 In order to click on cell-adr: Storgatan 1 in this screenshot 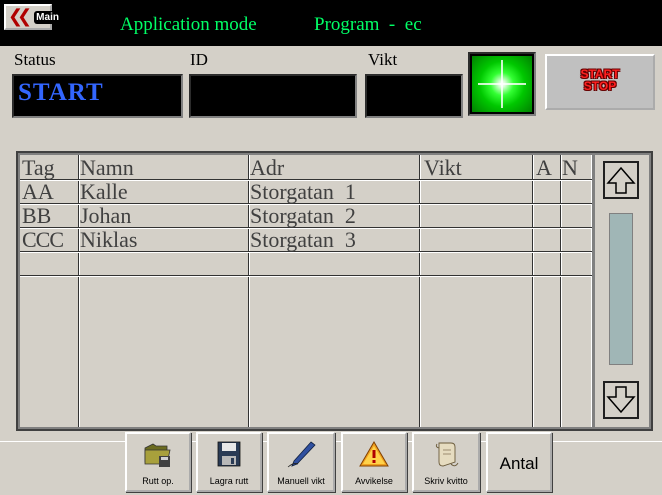, I will do `click(303, 192)`.